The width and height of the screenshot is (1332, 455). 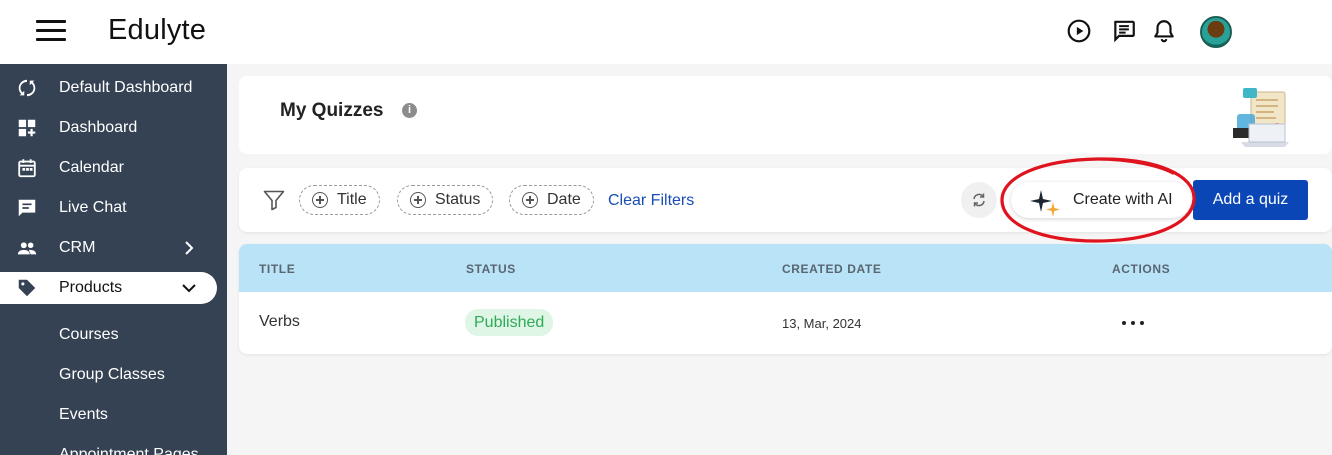 What do you see at coordinates (1123, 199) in the screenshot?
I see `create-with-ai-label: Create with AI` at bounding box center [1123, 199].